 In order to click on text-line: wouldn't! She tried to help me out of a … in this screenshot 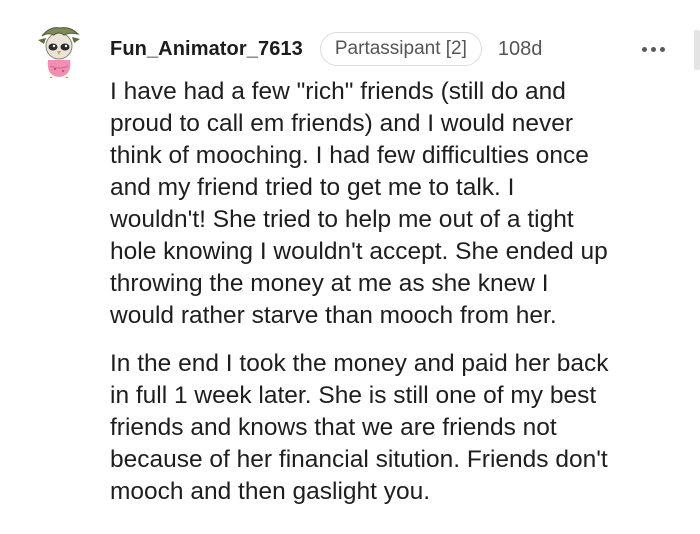, I will do `click(342, 219)`.